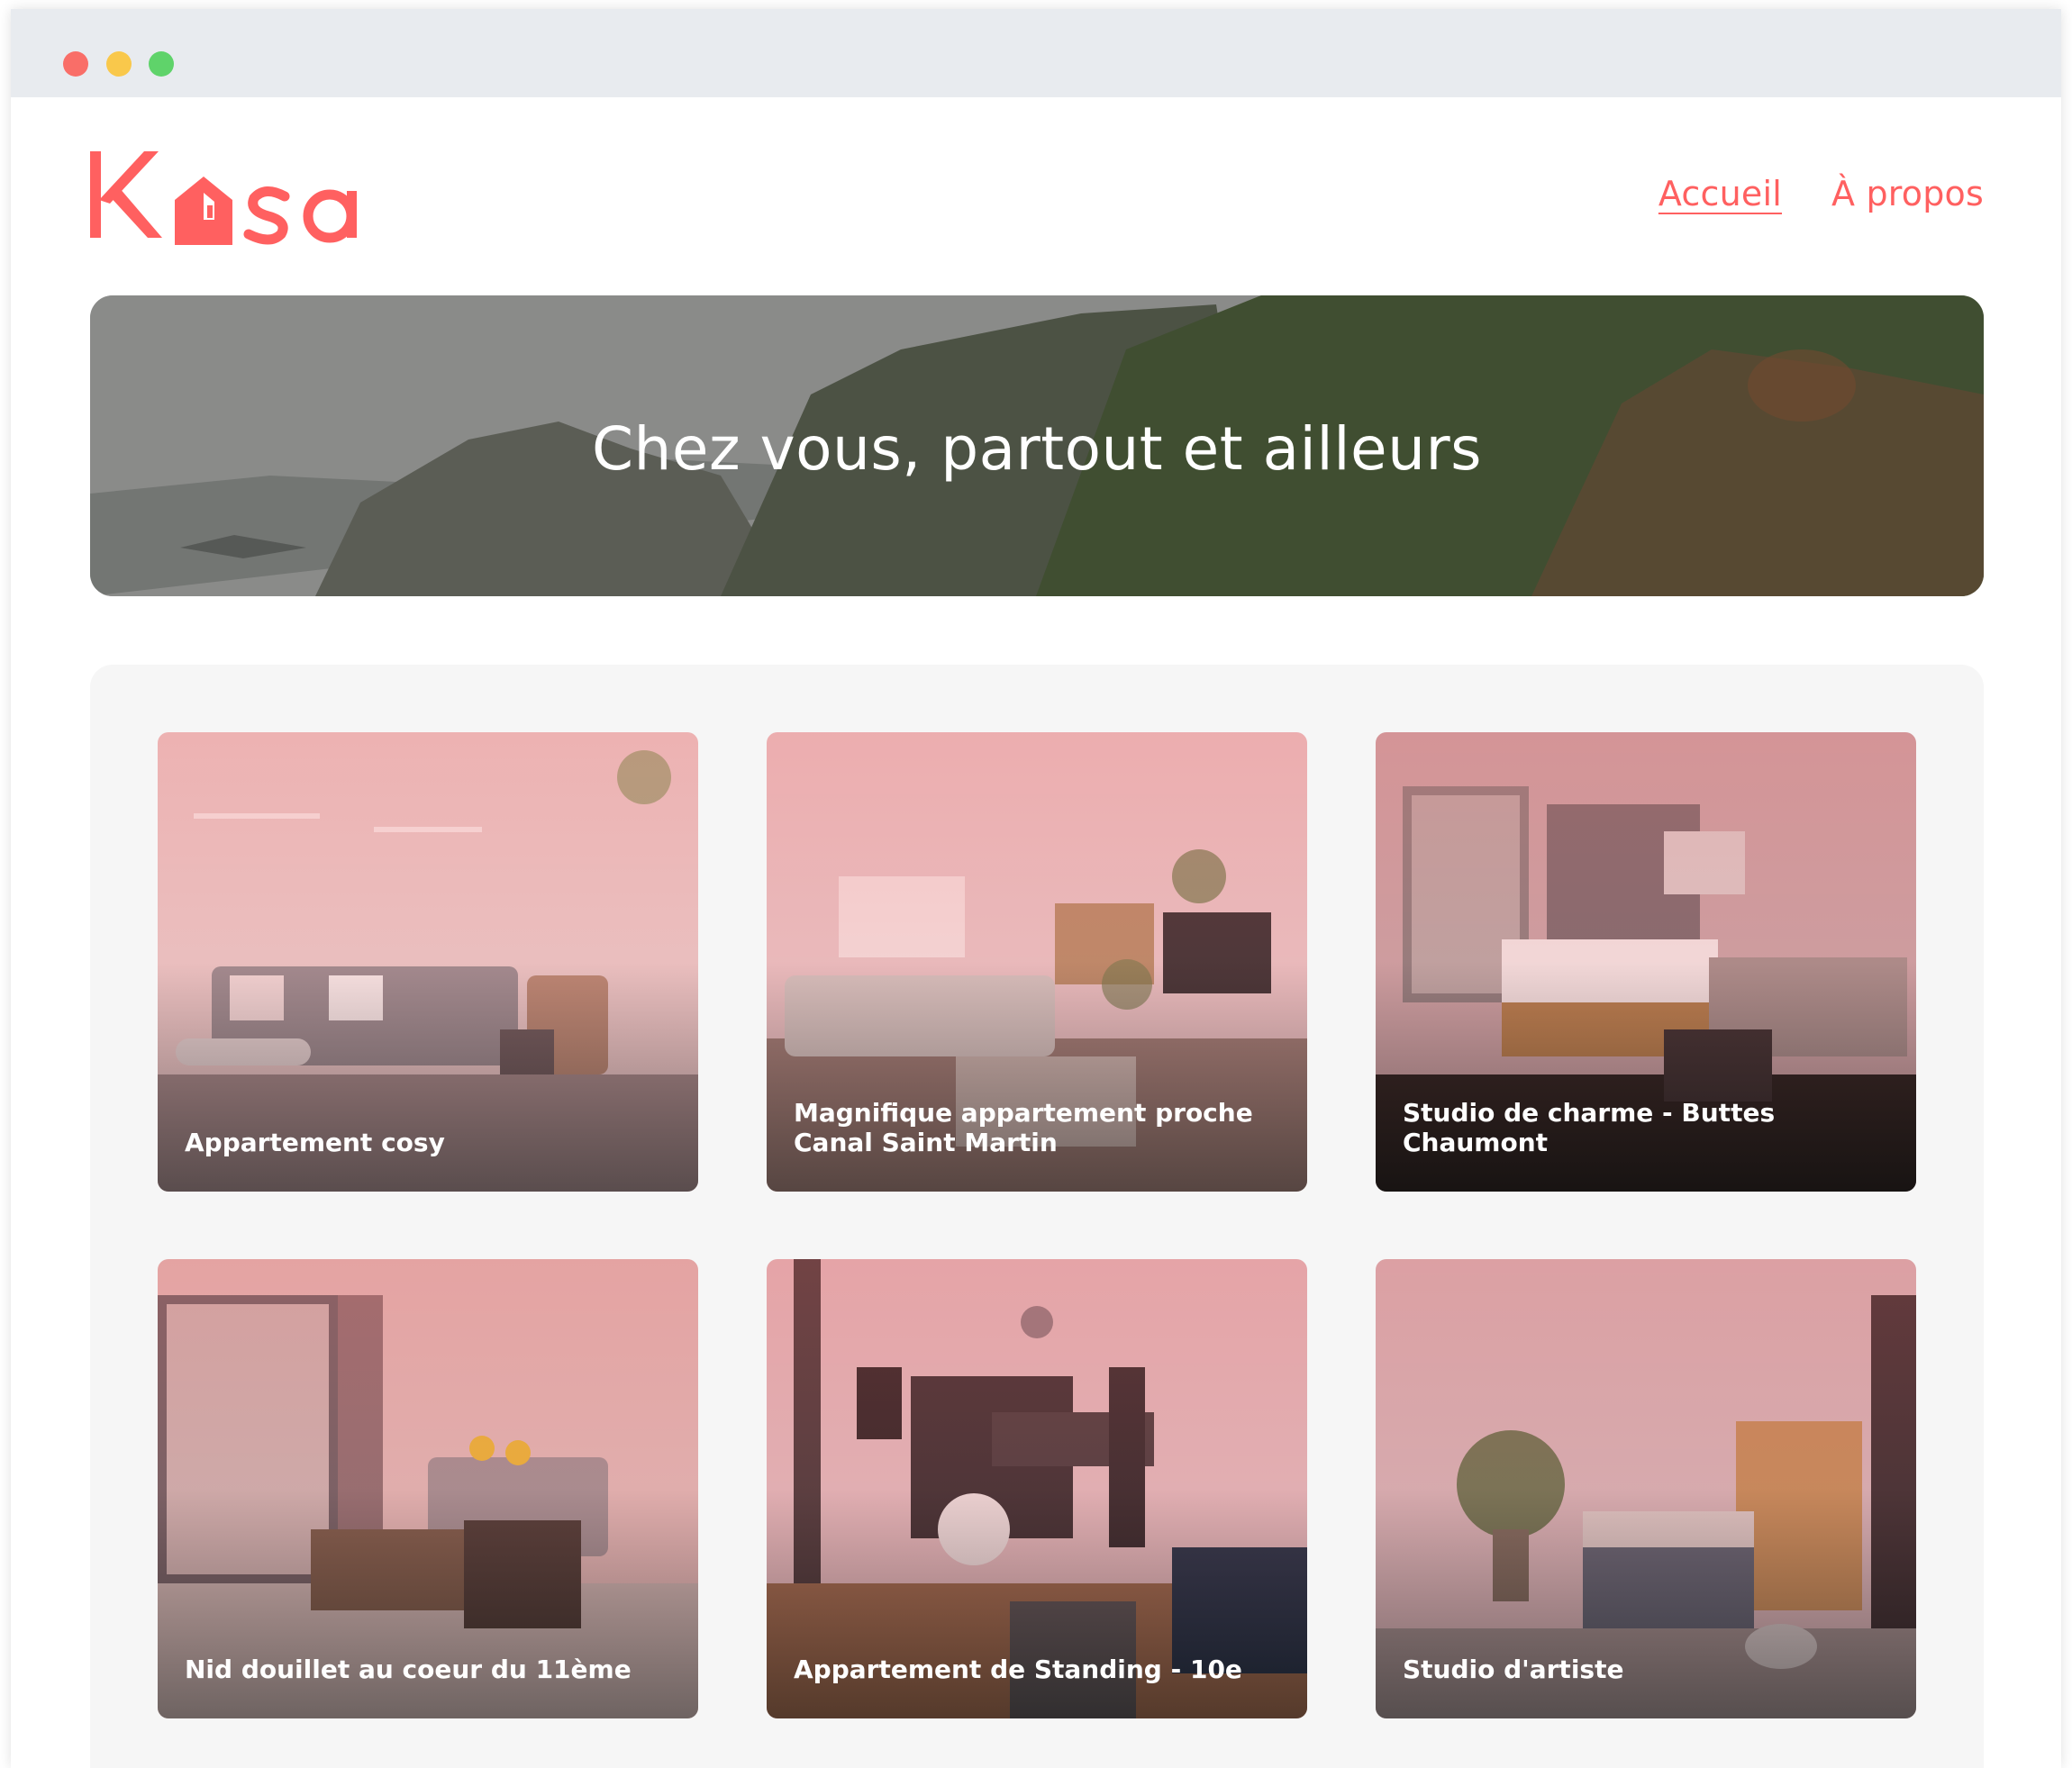 The height and width of the screenshot is (1768, 2072). Describe the element at coordinates (1037, 449) in the screenshot. I see `banner-title: Chez vous, partout et ailleurs` at that location.